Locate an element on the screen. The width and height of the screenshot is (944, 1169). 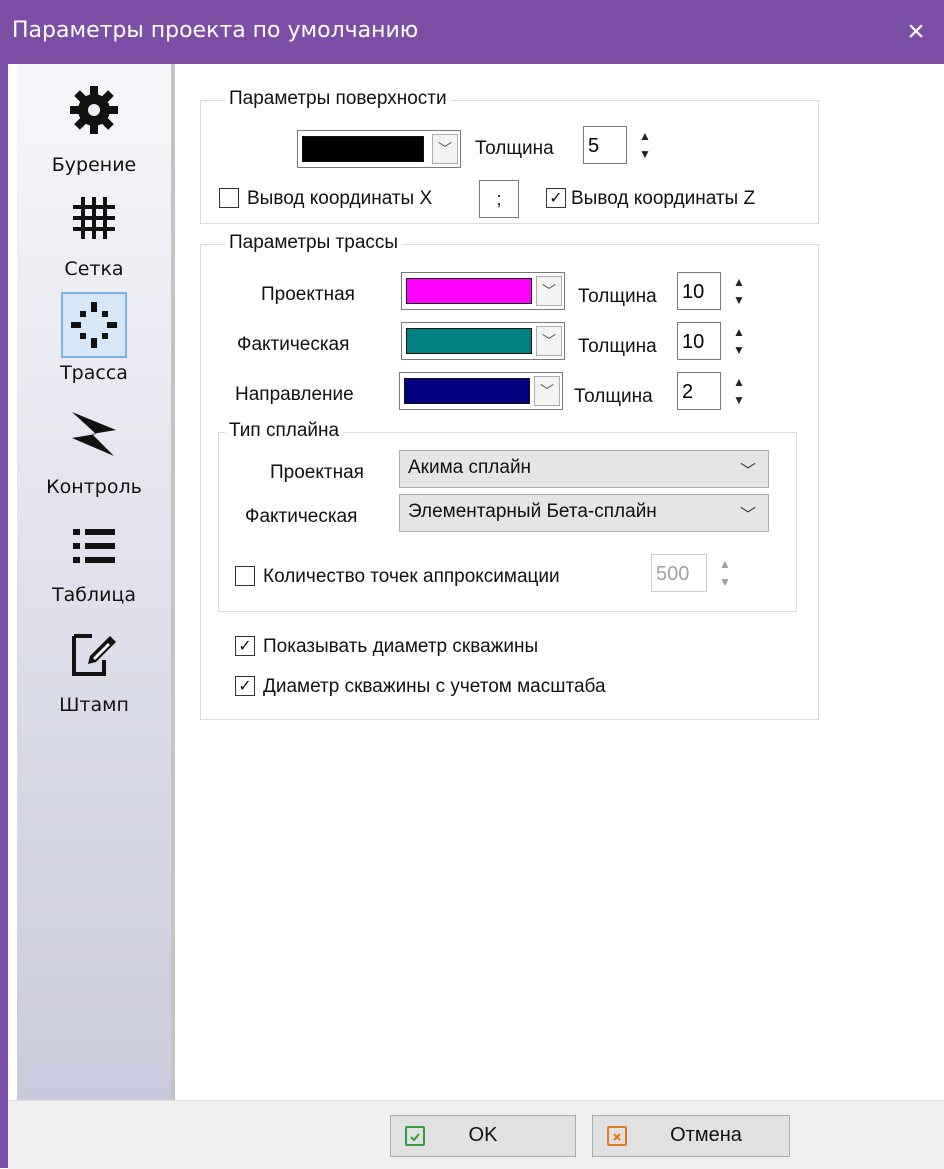
ok-button: OK is located at coordinates (483, 1136).